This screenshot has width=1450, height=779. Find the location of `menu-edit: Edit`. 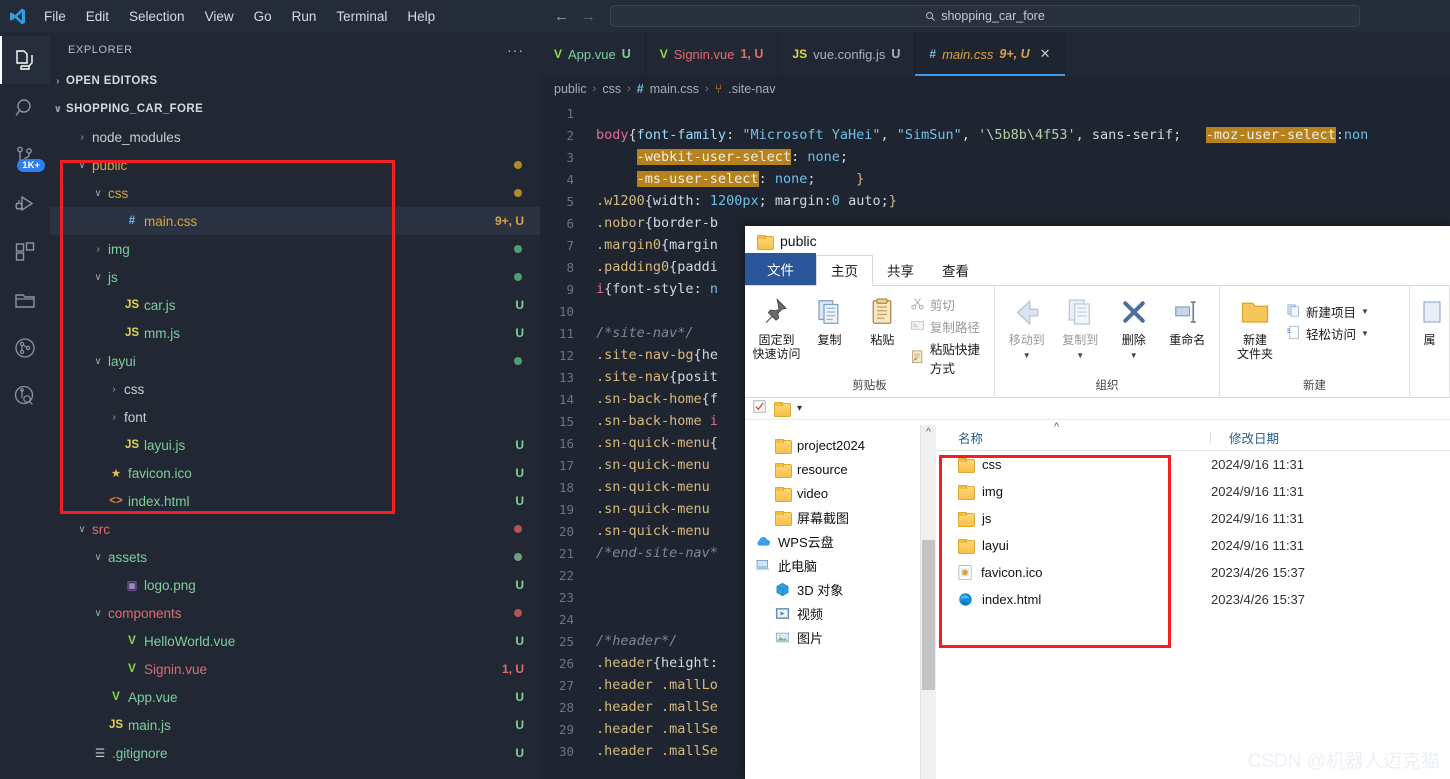

menu-edit: Edit is located at coordinates (97, 16).